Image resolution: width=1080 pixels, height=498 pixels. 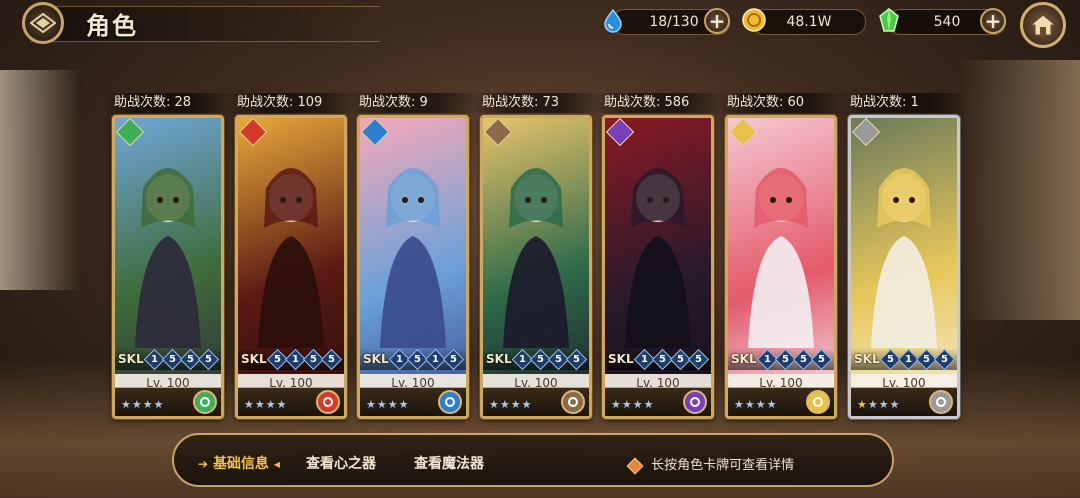 I want to click on support-count-label: 助战次数: 73, so click(x=536, y=103).